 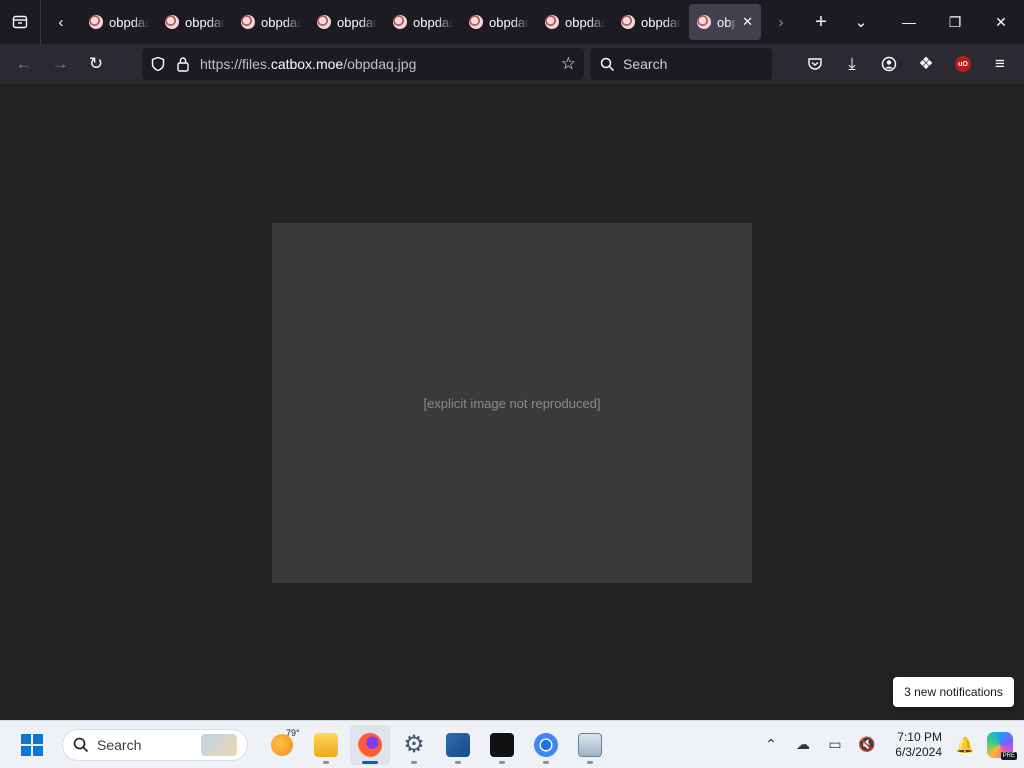 I want to click on firefox-view-button, so click(x=20, y=22).